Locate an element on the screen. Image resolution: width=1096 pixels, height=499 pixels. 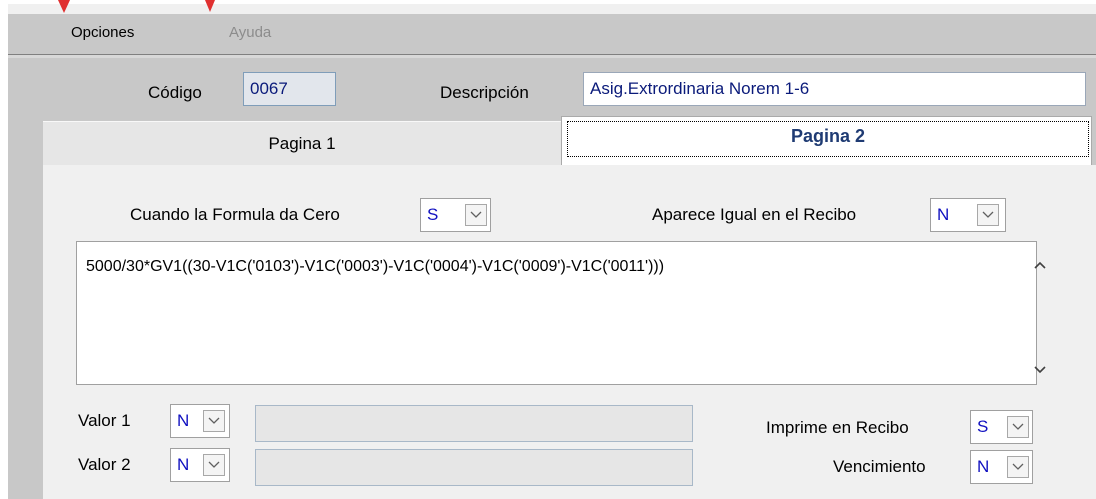
aparece-igual-label: Aparece Igual en el Recibo is located at coordinates (754, 214).